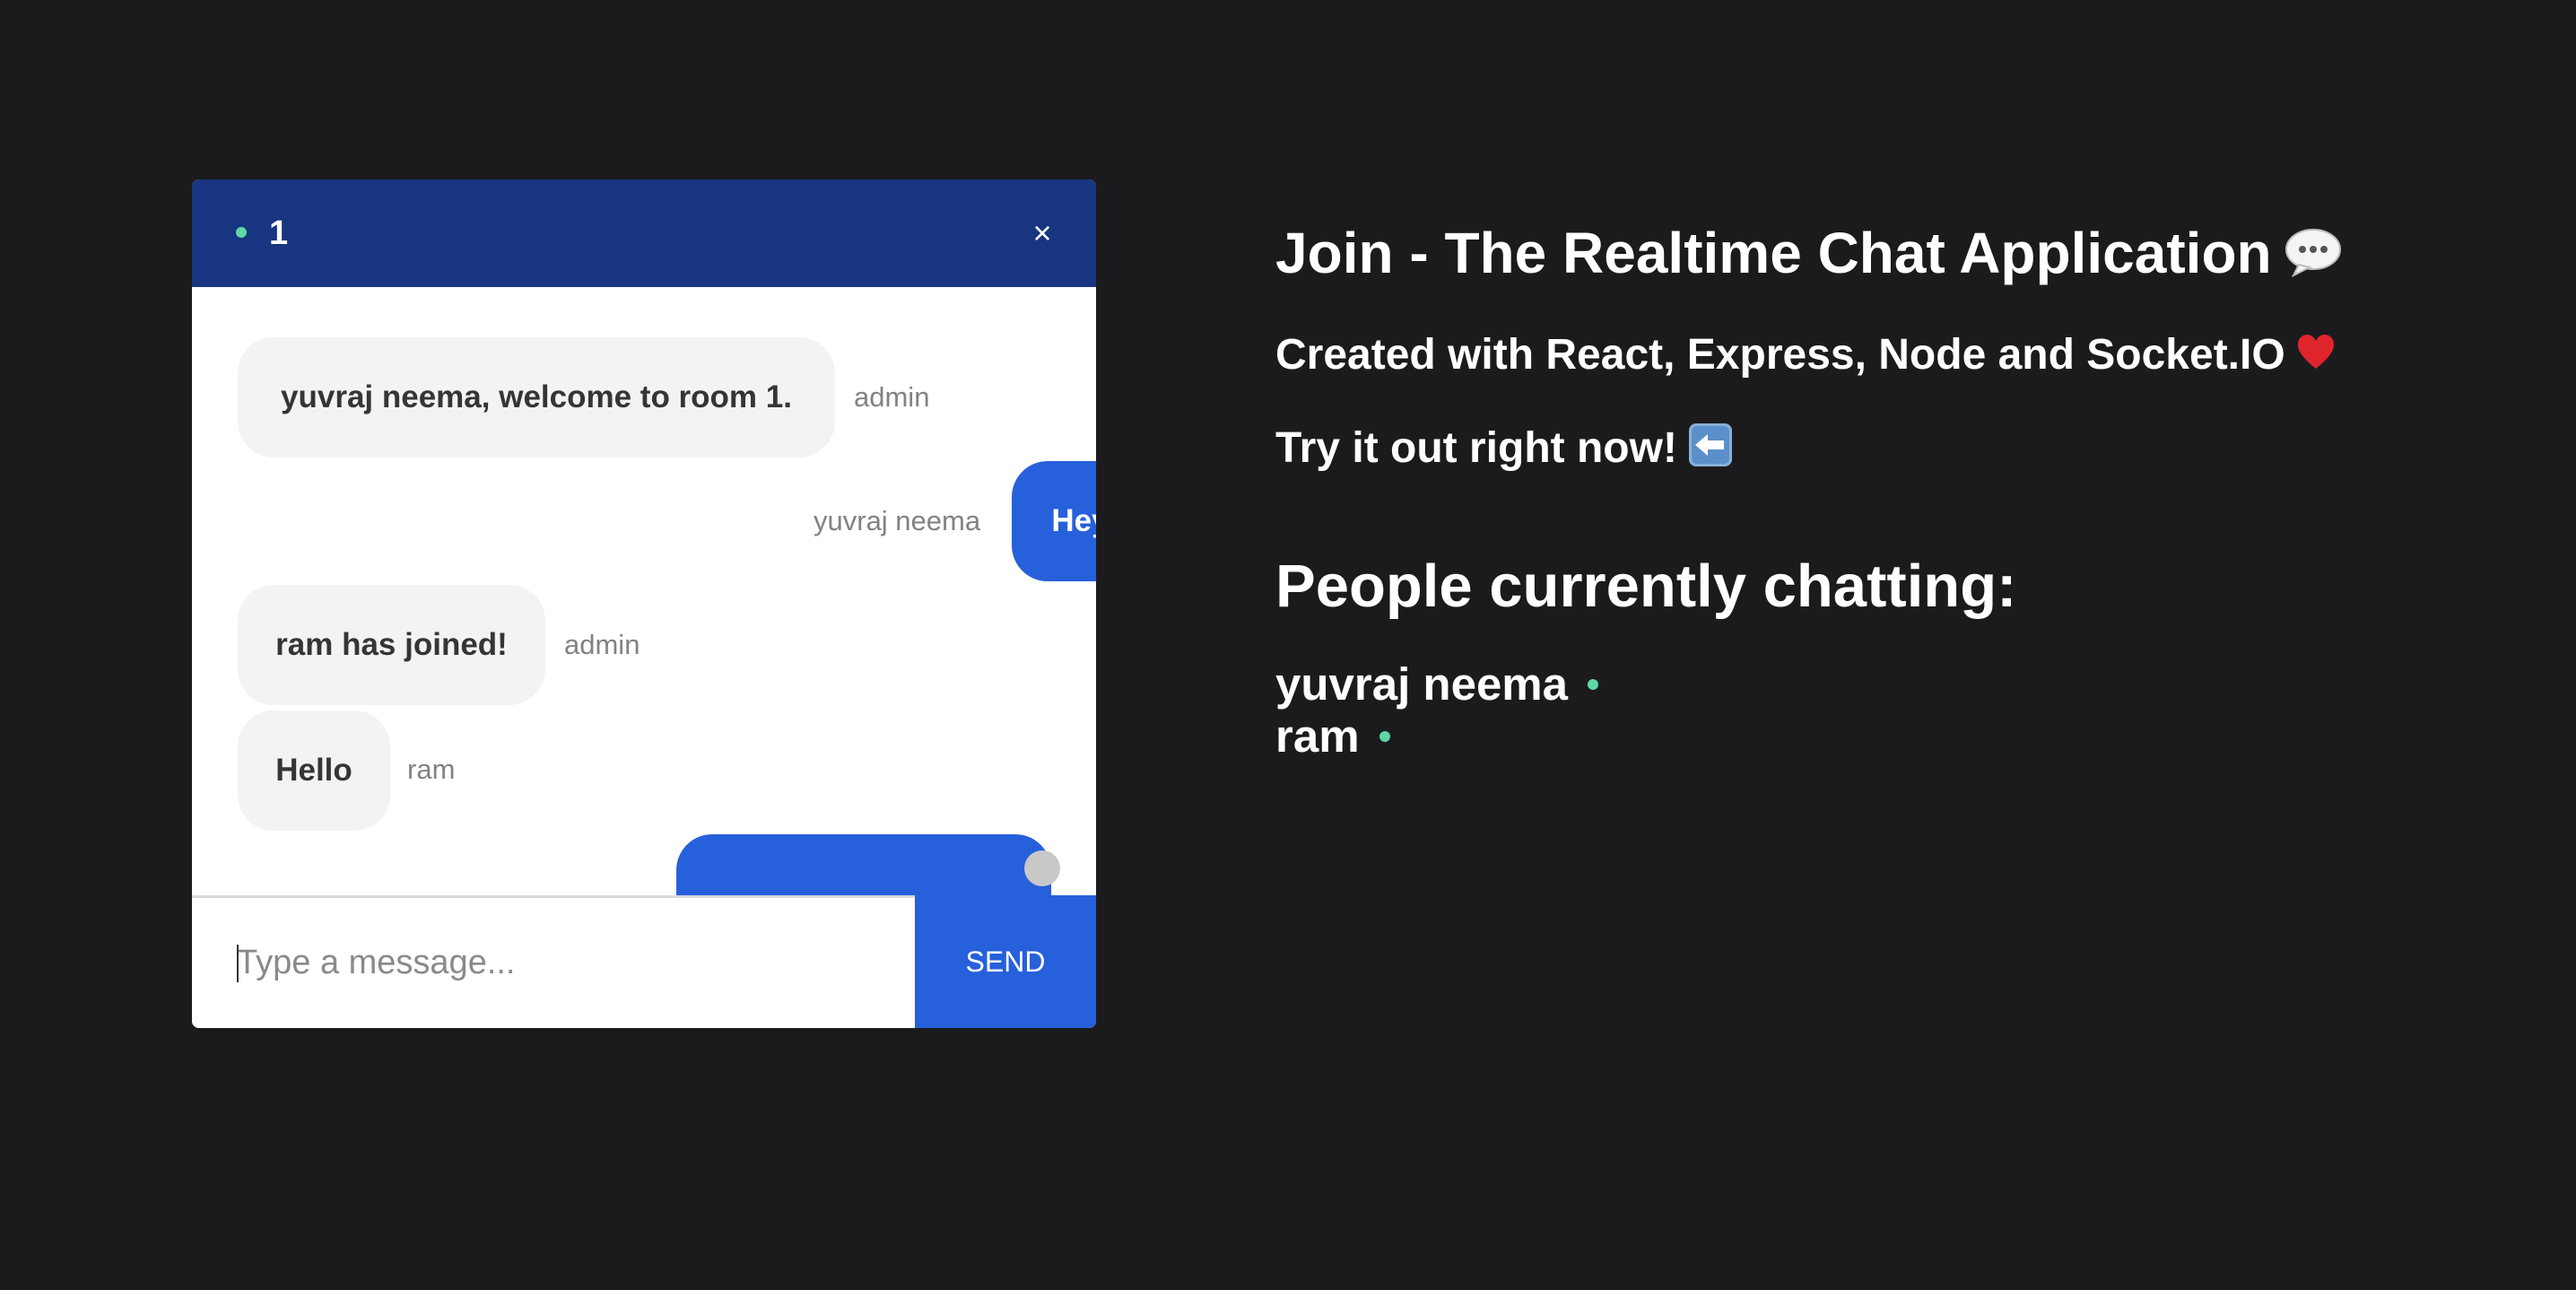  Describe the element at coordinates (1422, 684) in the screenshot. I see `person-name: yuvraj neema` at that location.